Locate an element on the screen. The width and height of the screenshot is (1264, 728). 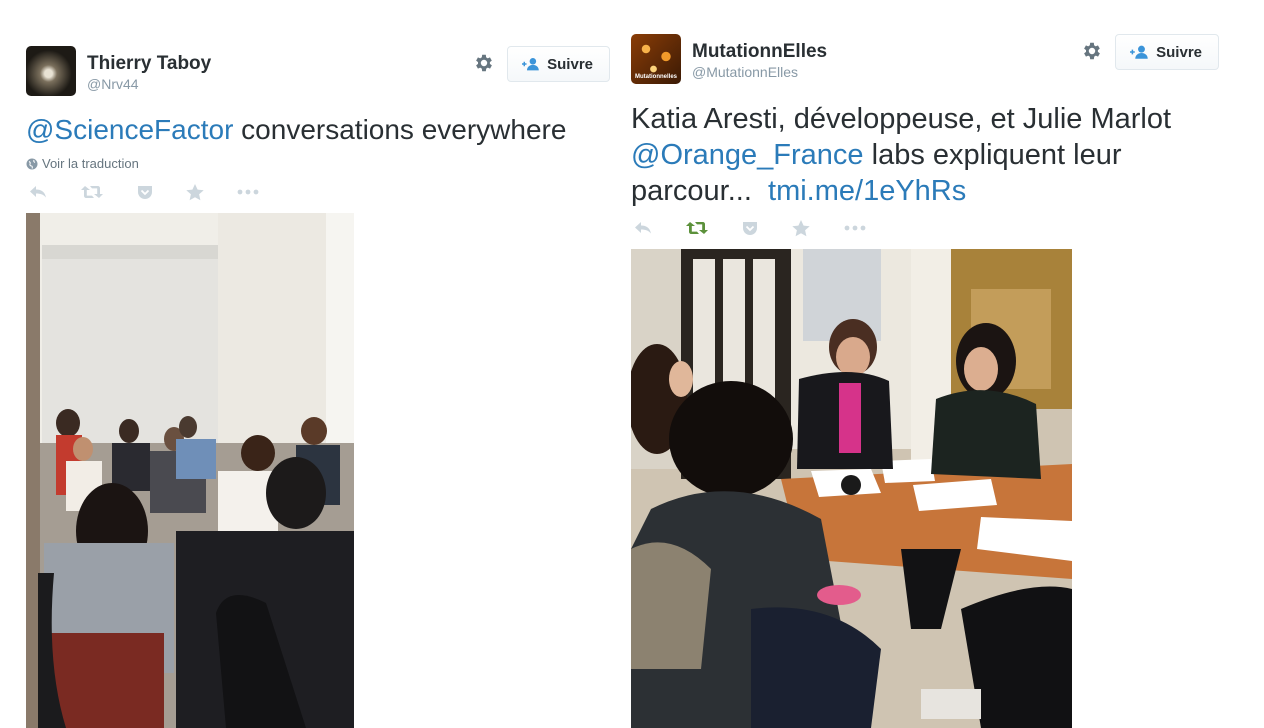
handle: @Nrv44 is located at coordinates (149, 84).